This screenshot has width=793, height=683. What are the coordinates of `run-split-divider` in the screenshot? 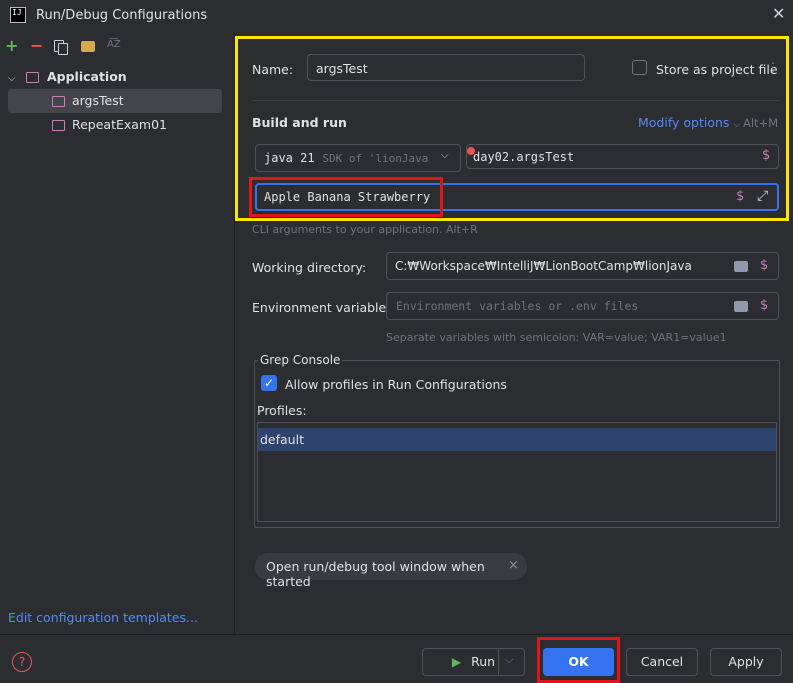 It's located at (498, 662).